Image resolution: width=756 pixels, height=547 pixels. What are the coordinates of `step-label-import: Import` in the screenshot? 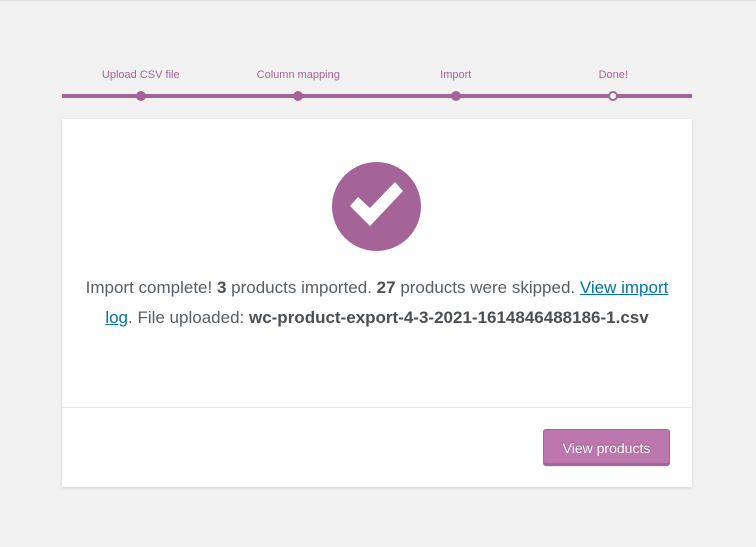 It's located at (456, 75).